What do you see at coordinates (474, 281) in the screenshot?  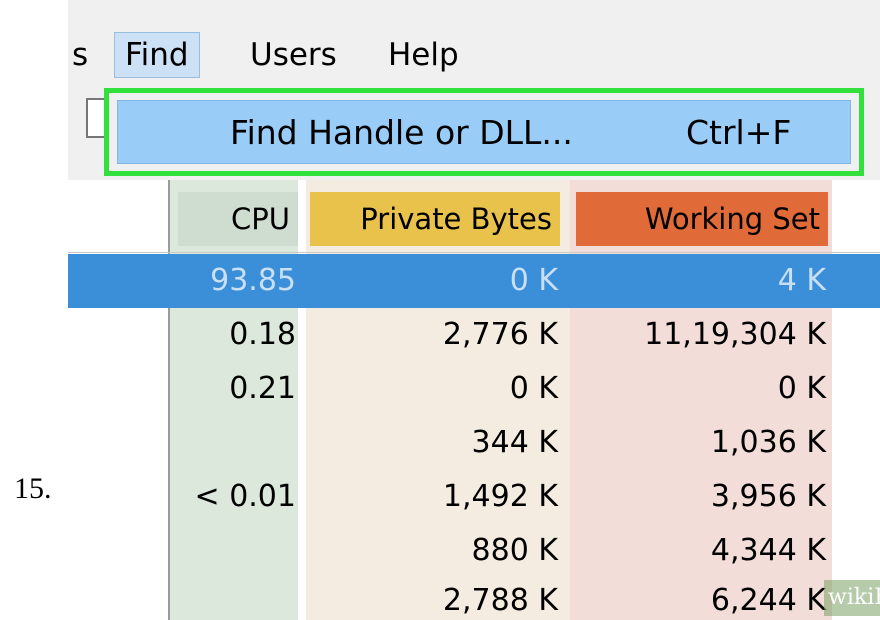 I see `table-row: 93.85 0 K 4 K` at bounding box center [474, 281].